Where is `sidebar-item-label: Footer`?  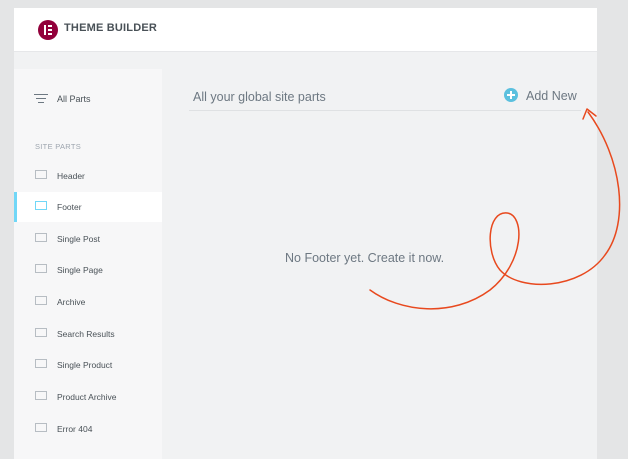
sidebar-item-label: Footer is located at coordinates (69, 207).